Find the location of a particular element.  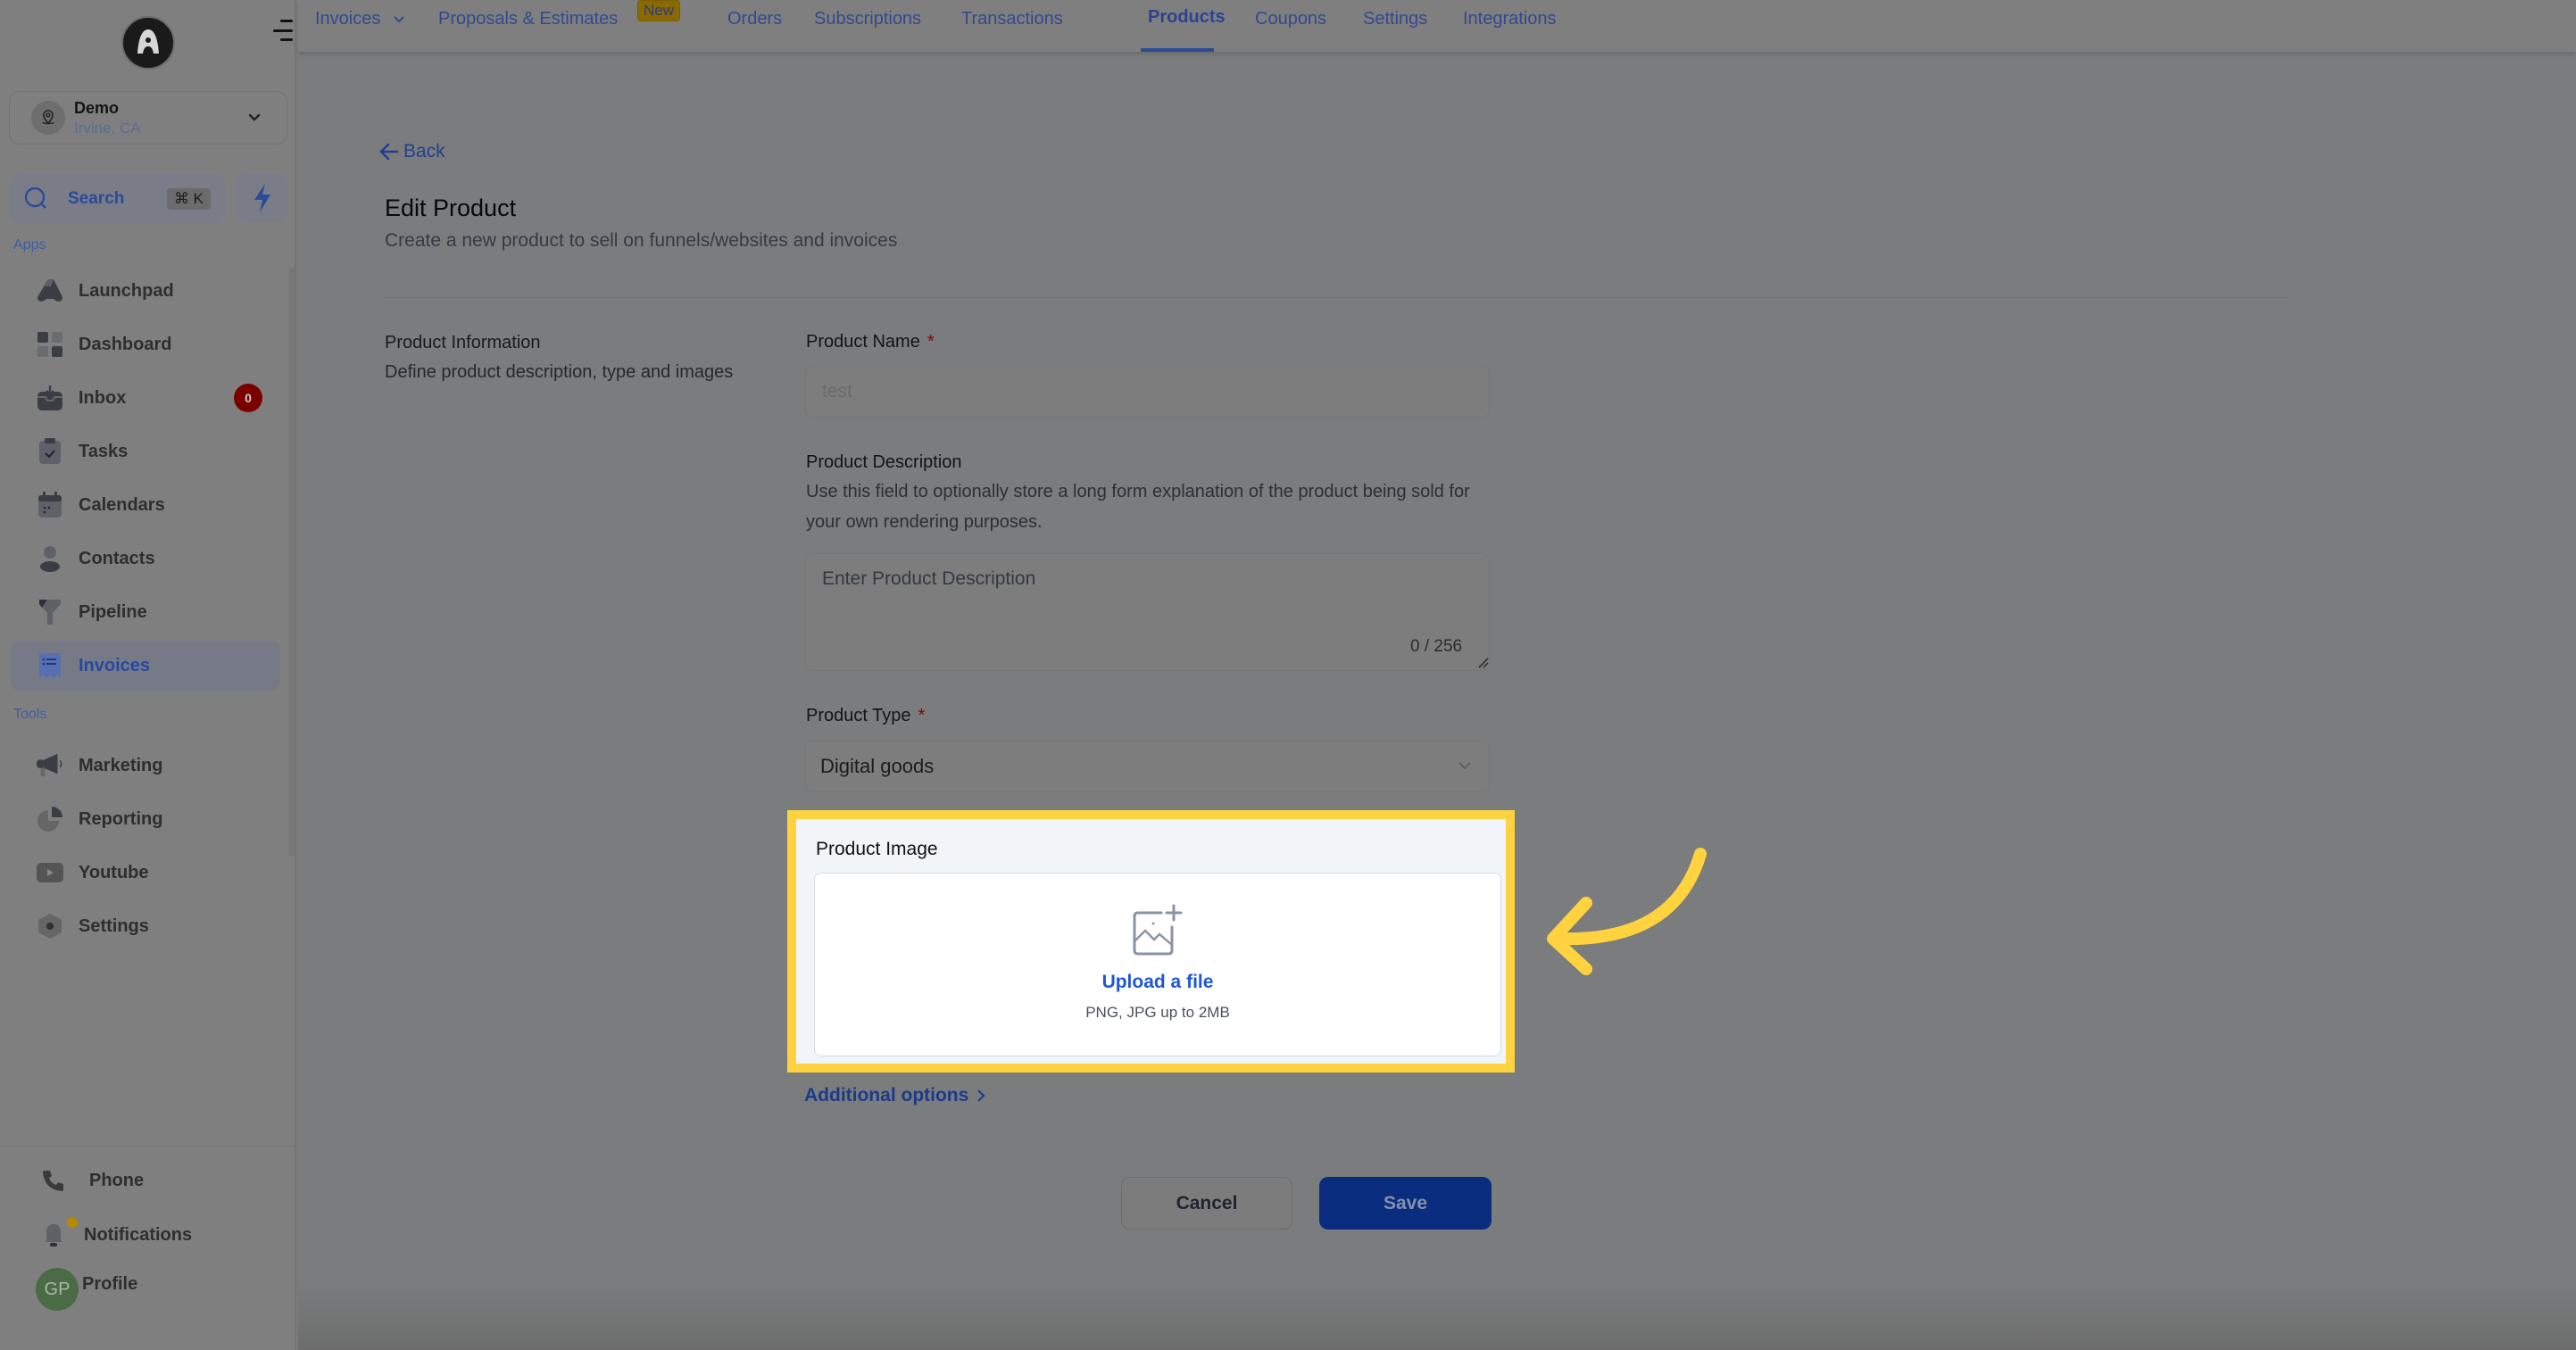

sidebar-item-phone: Phone is located at coordinates (90, 1180).